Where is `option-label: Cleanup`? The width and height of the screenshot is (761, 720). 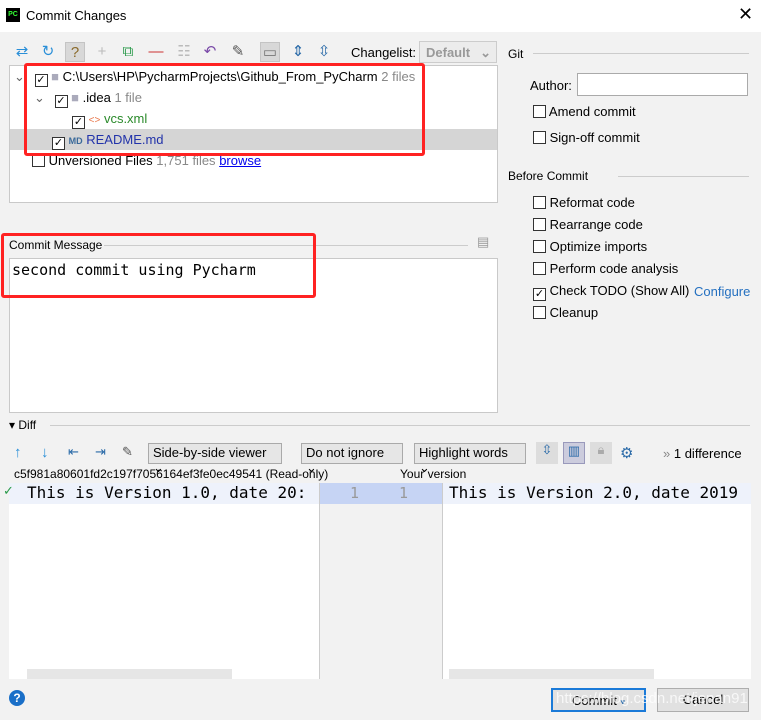
option-label: Cleanup is located at coordinates (574, 312).